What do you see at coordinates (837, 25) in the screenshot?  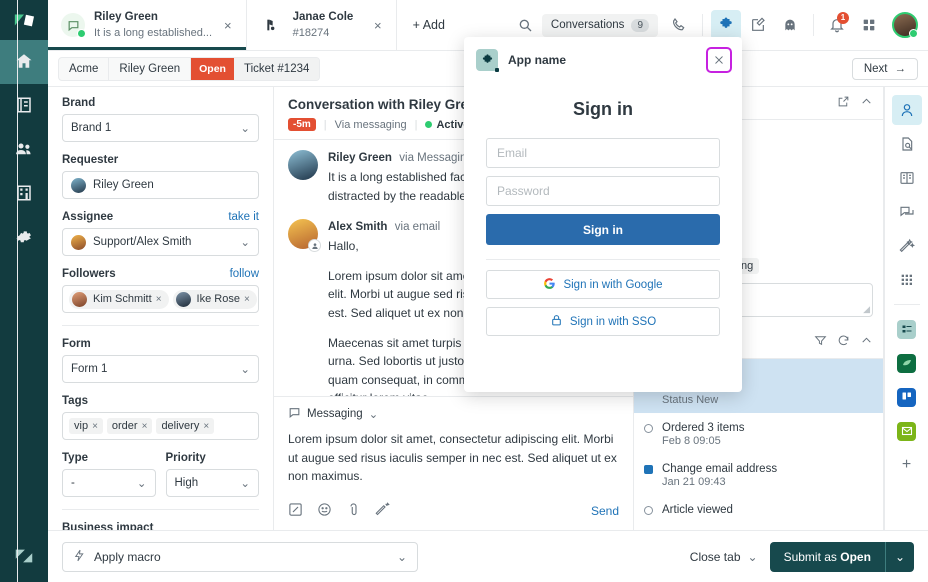 I see `notifications-bell-icon: 1` at bounding box center [837, 25].